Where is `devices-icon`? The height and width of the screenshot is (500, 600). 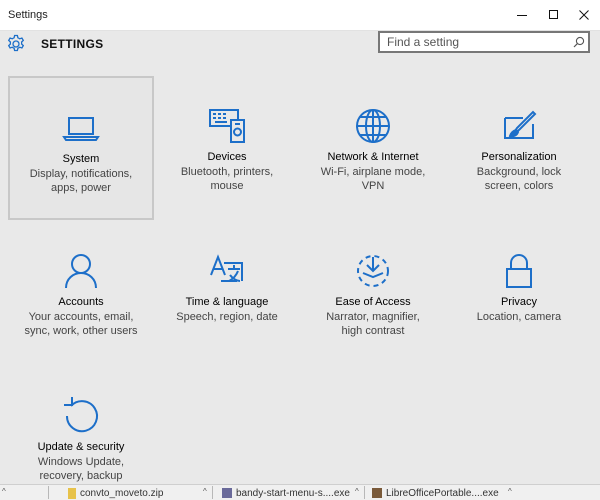 devices-icon is located at coordinates (227, 126).